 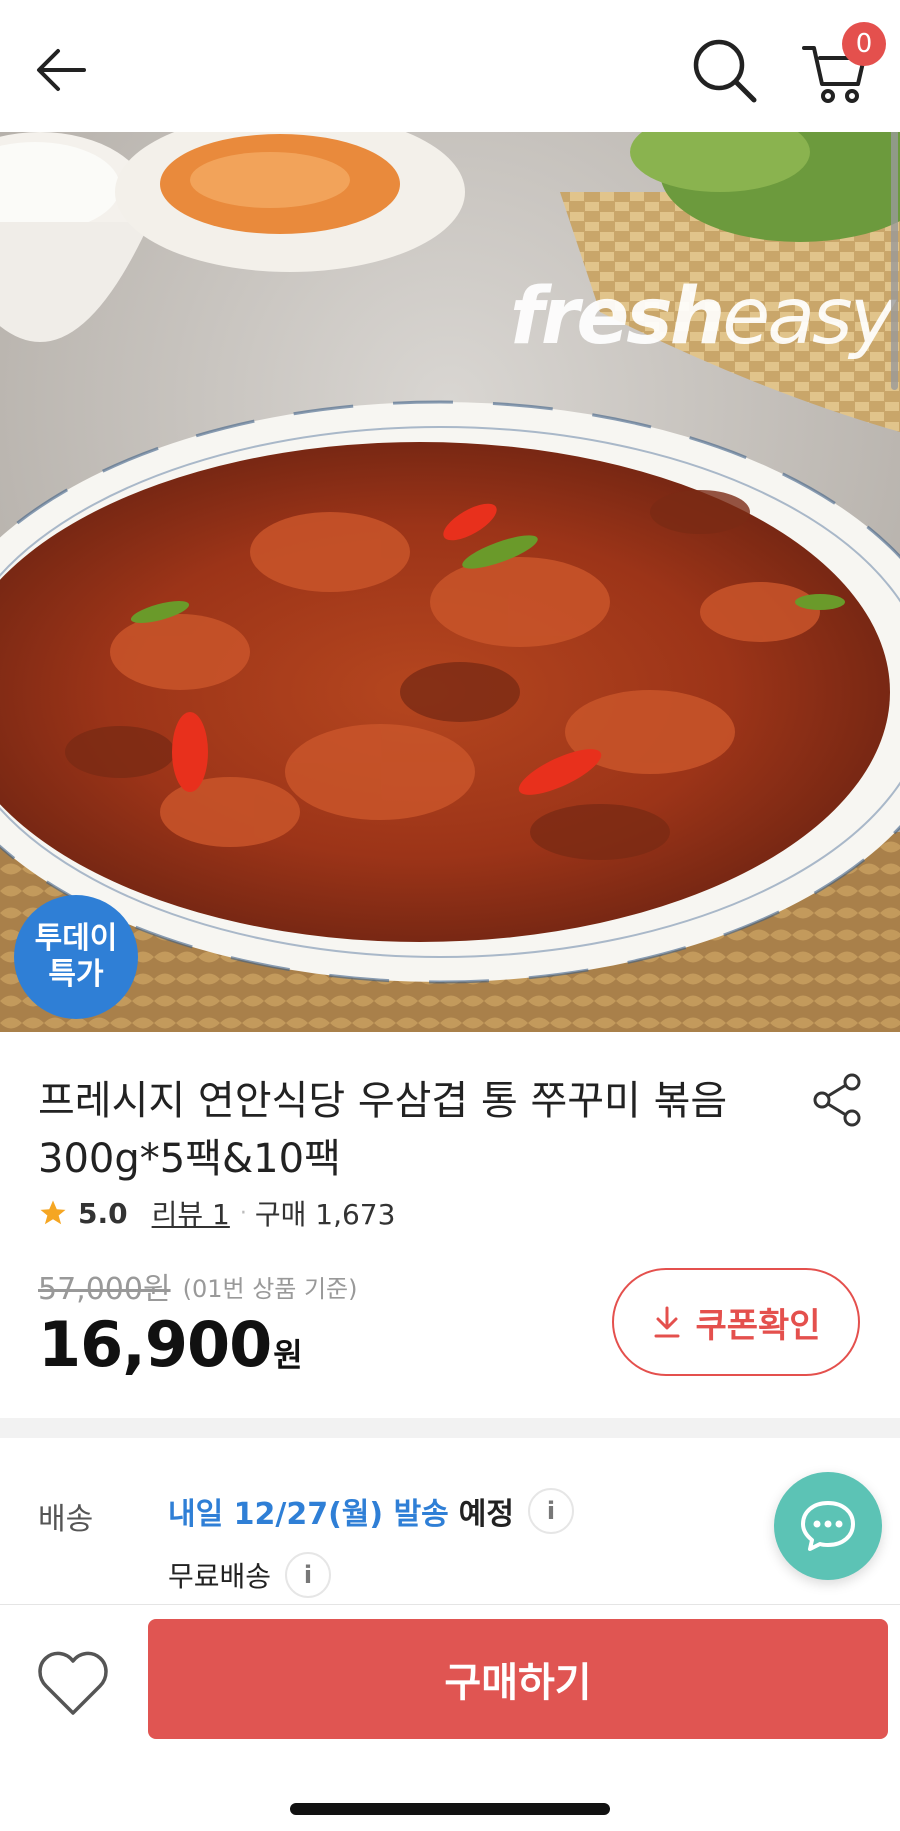 I want to click on chat-bubble-icon, so click(x=828, y=1526).